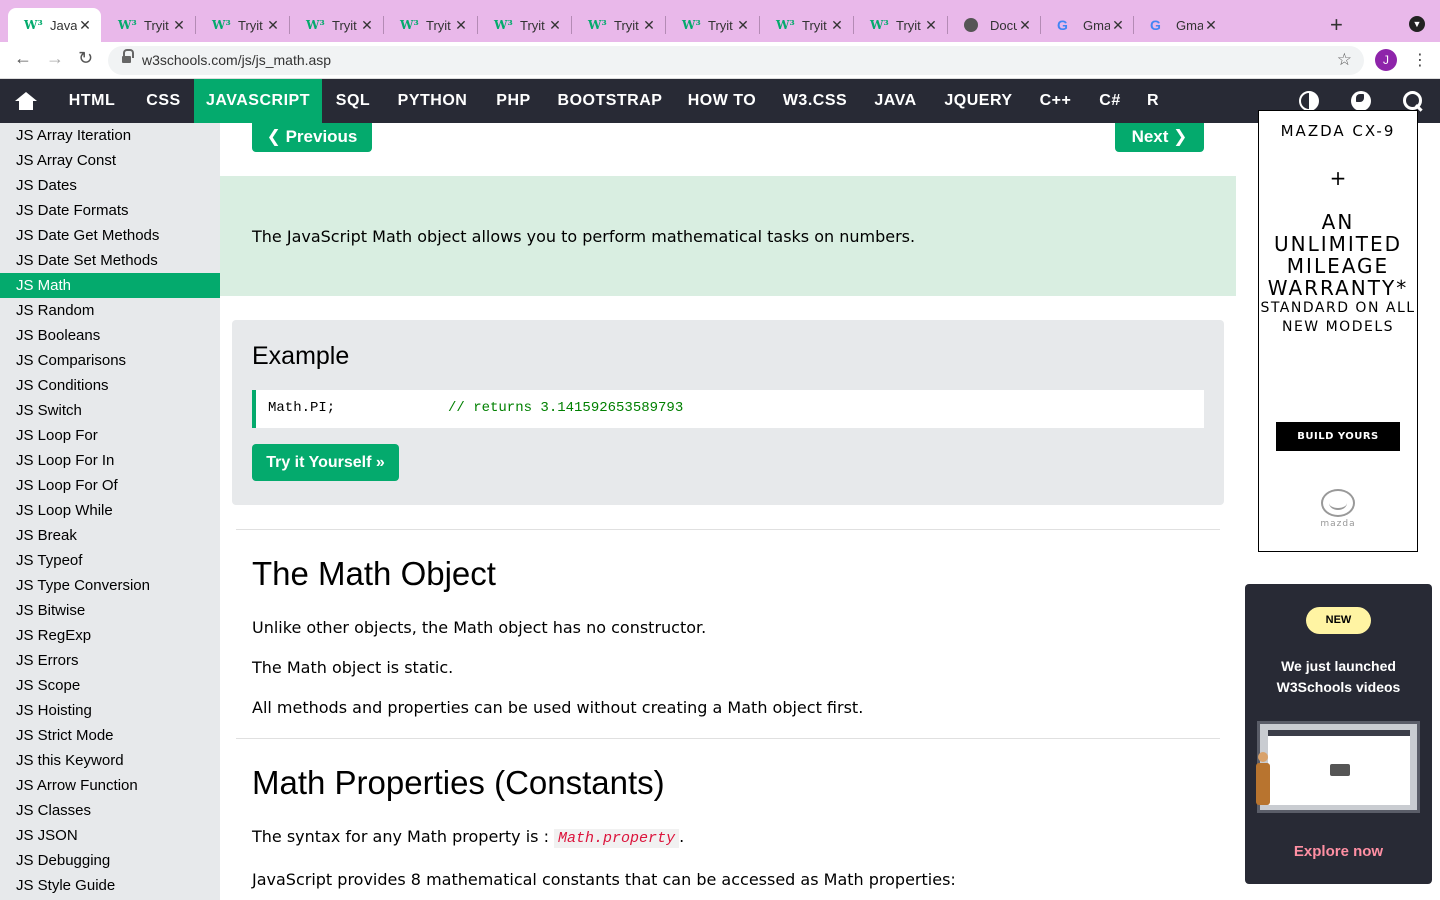 This screenshot has height=900, width=1440. What do you see at coordinates (110, 485) in the screenshot?
I see `sidebar-item-js-loop-for-of: JS Loop For Of` at bounding box center [110, 485].